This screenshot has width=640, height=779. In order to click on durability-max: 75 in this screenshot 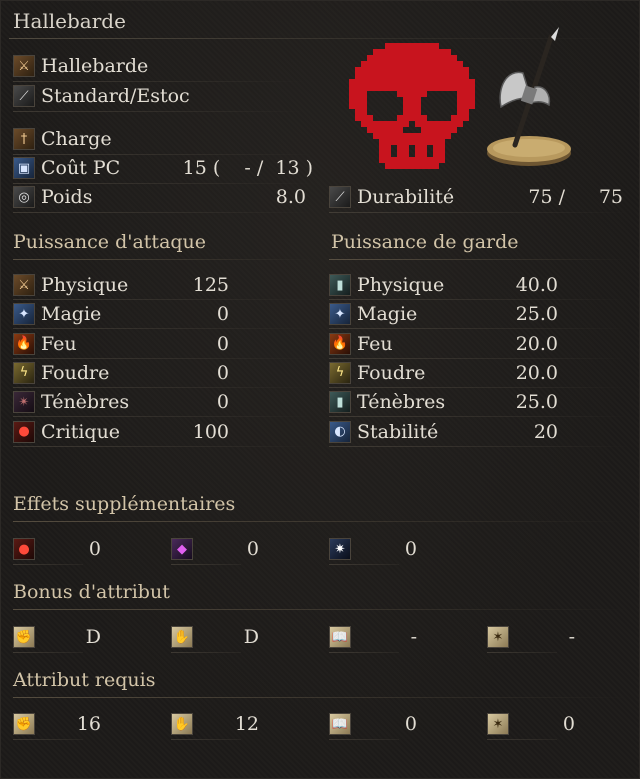, I will do `click(610, 197)`.